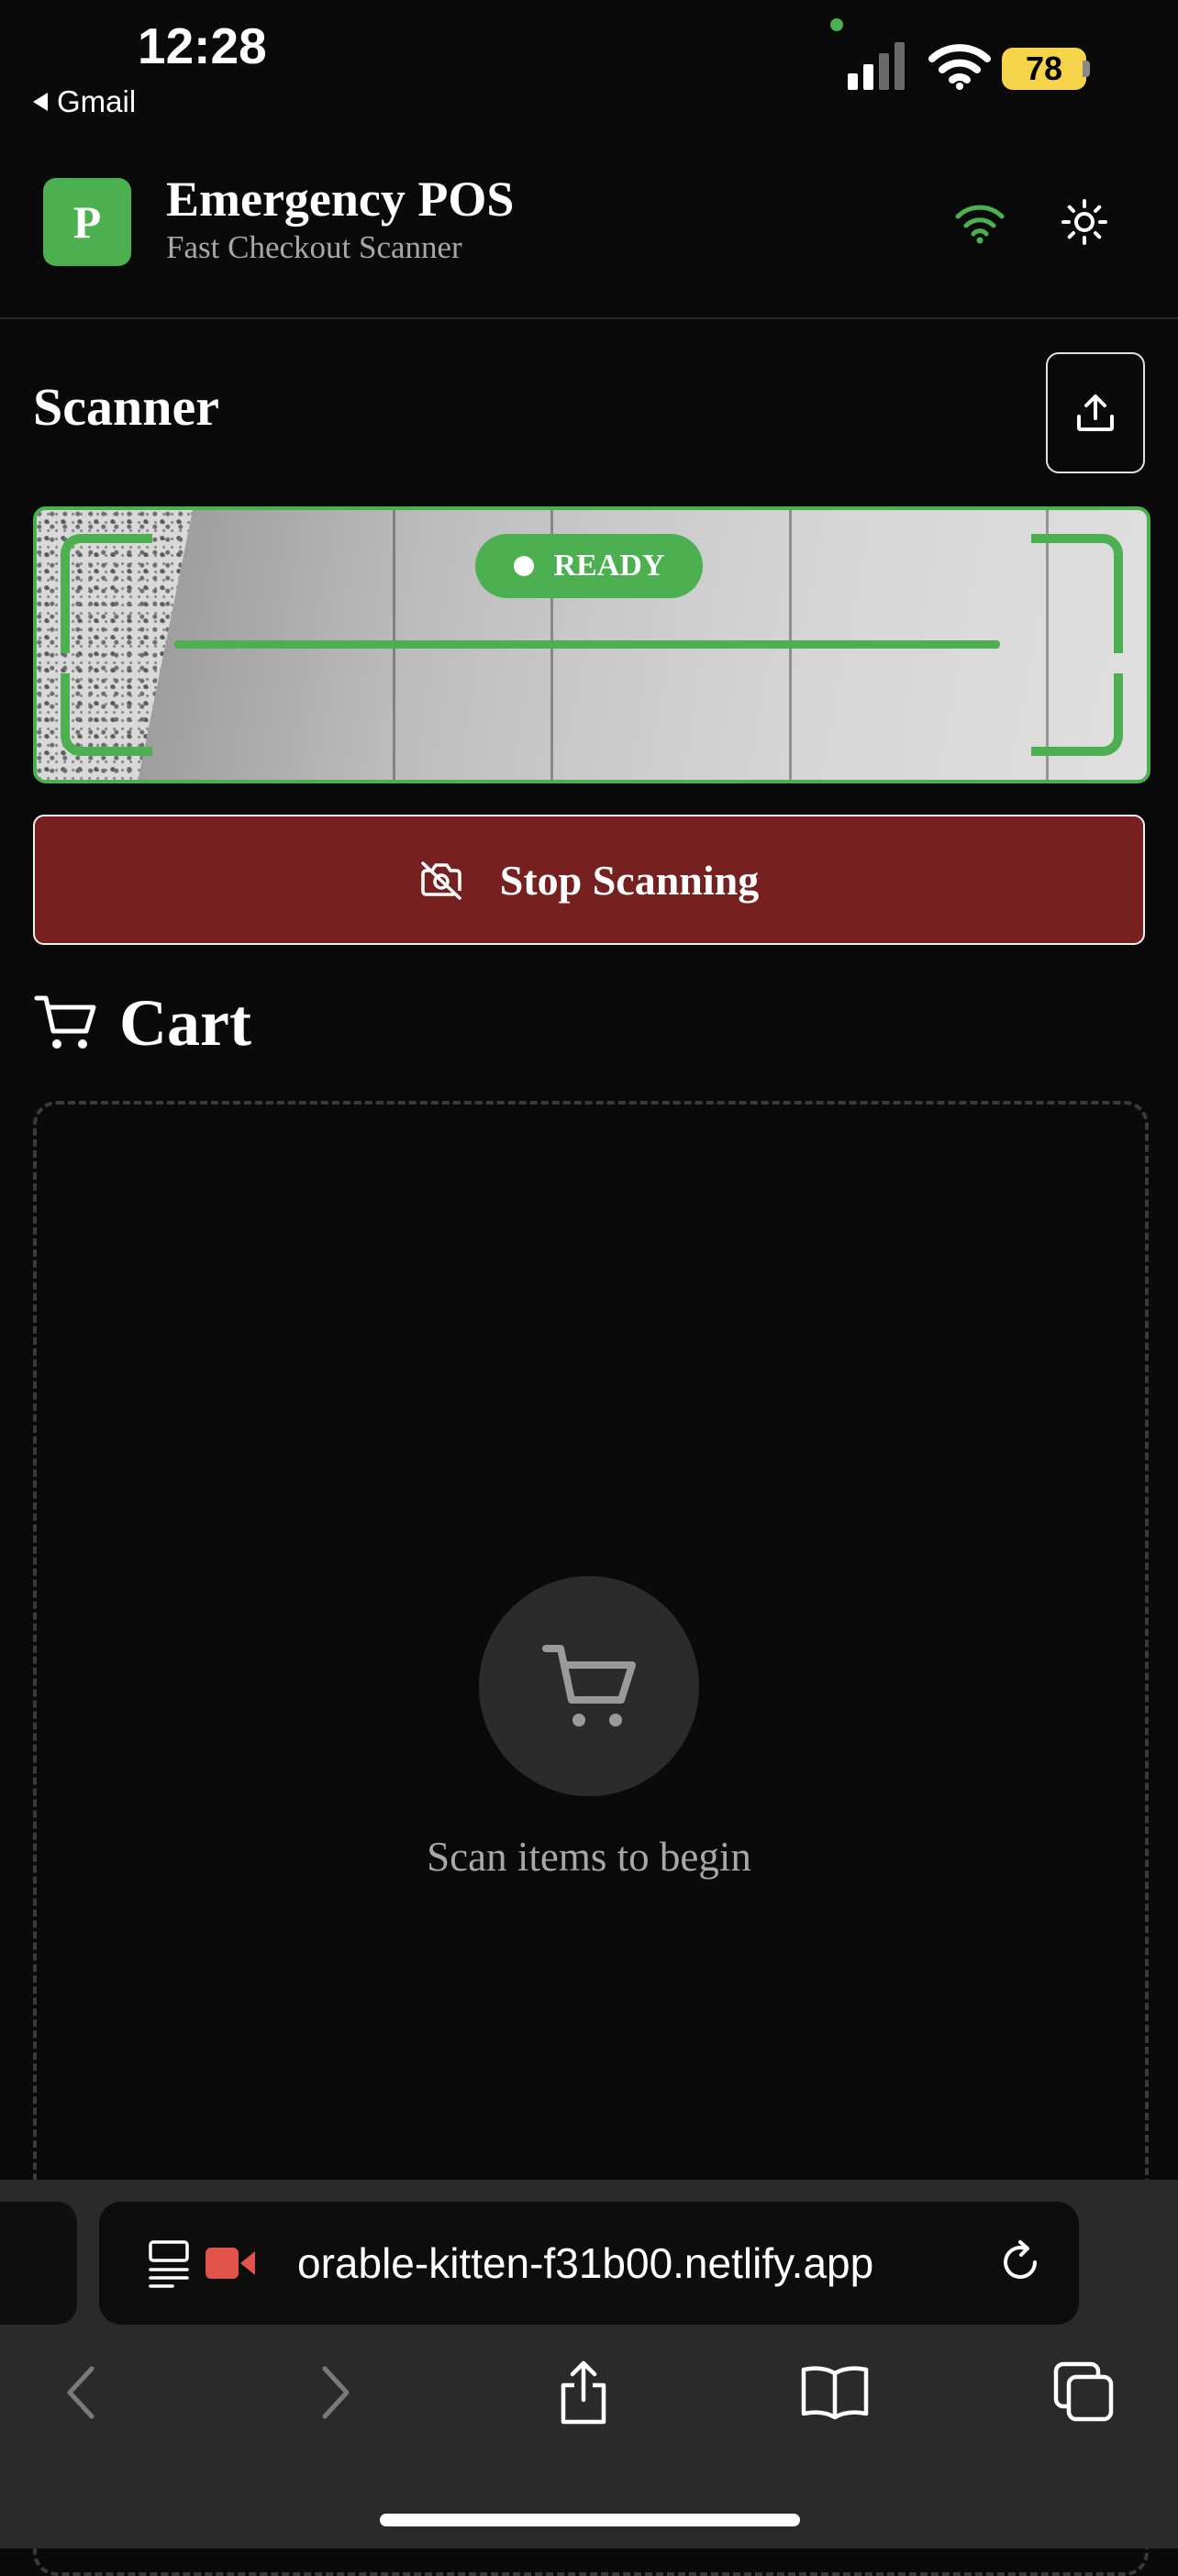  What do you see at coordinates (1084, 2392) in the screenshot?
I see `tabs-icon` at bounding box center [1084, 2392].